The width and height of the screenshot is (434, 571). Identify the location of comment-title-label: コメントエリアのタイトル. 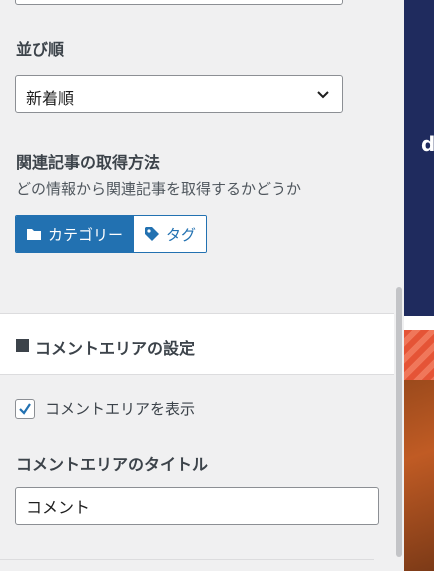
(112, 464).